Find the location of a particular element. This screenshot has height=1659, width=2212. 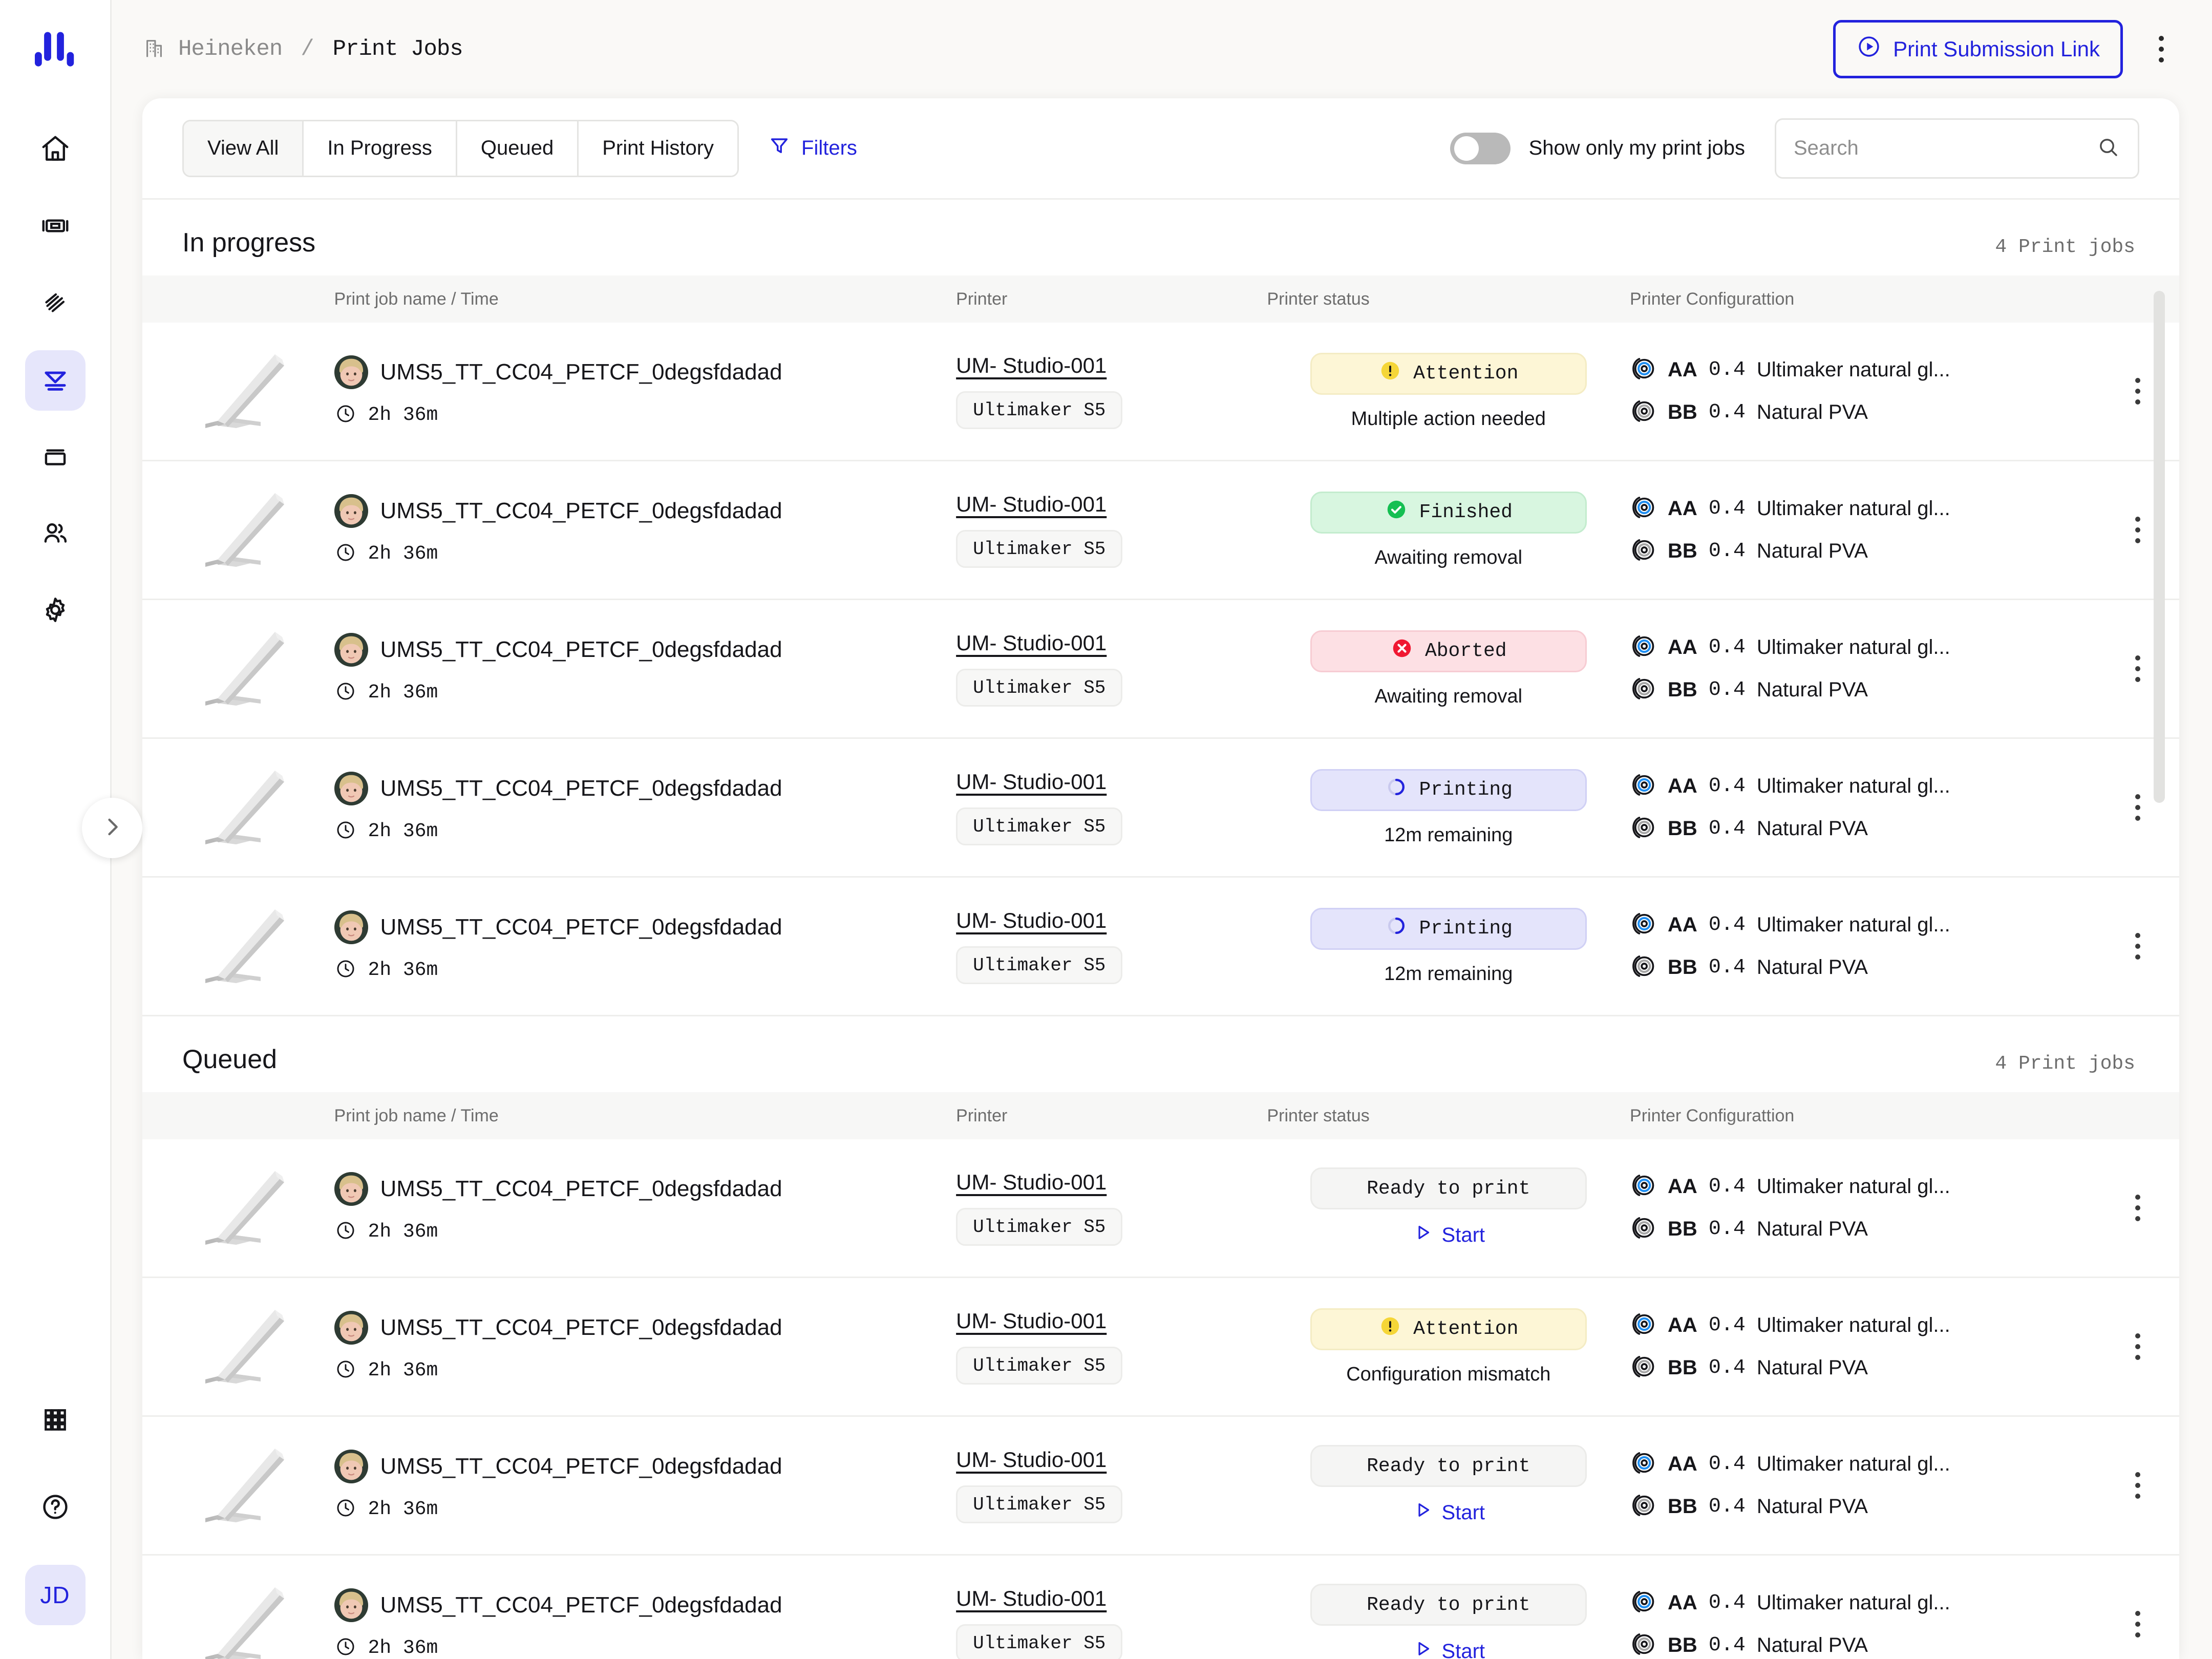

print-job-icon is located at coordinates (55, 381).